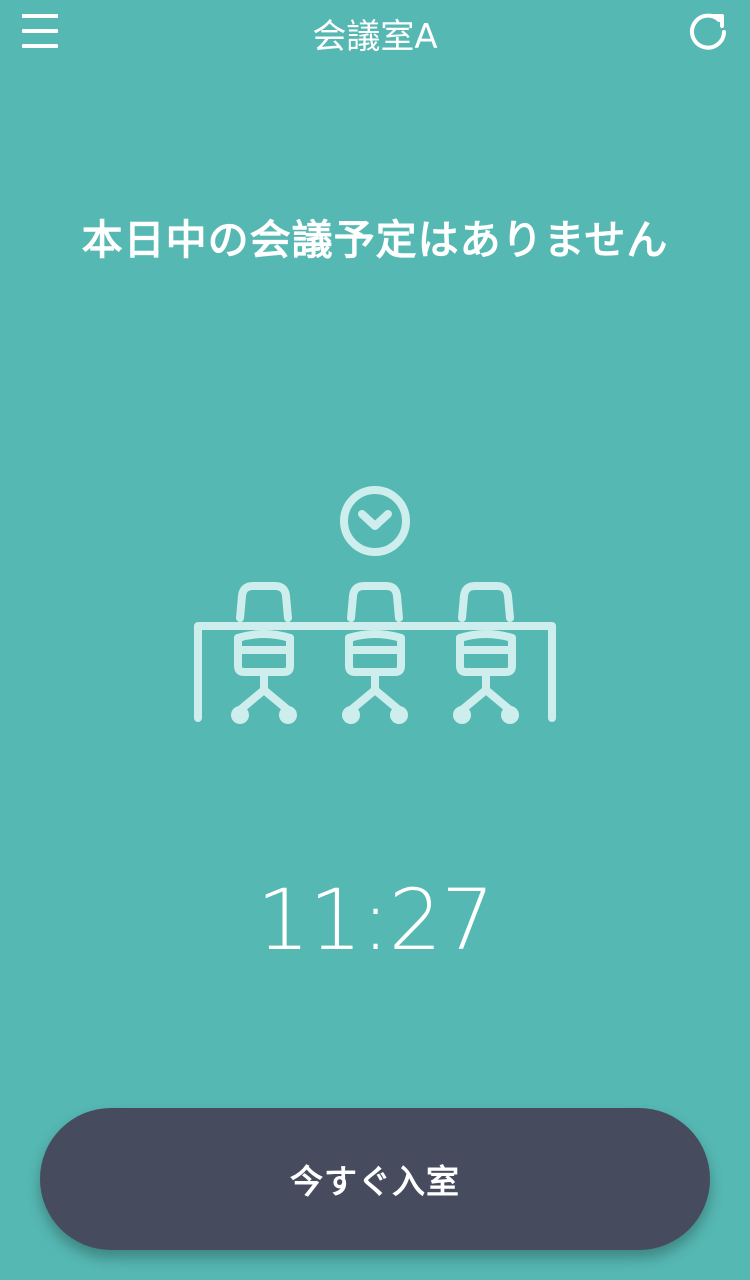 This screenshot has height=1280, width=750. I want to click on enter-now-button: 今すぐ入室, so click(375, 1179).